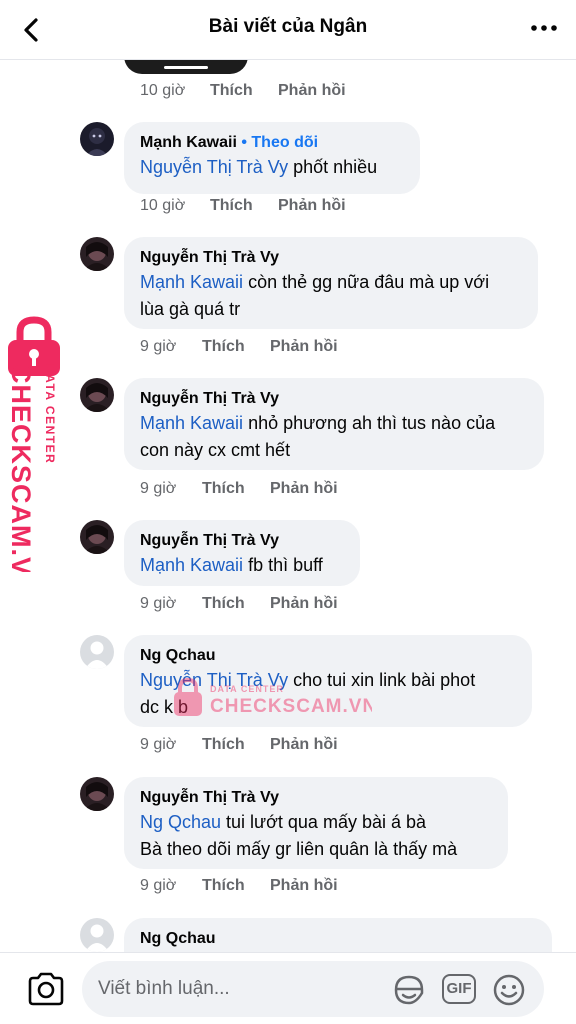 The image size is (576, 1024). I want to click on comment-composer: GIF, so click(288, 988).